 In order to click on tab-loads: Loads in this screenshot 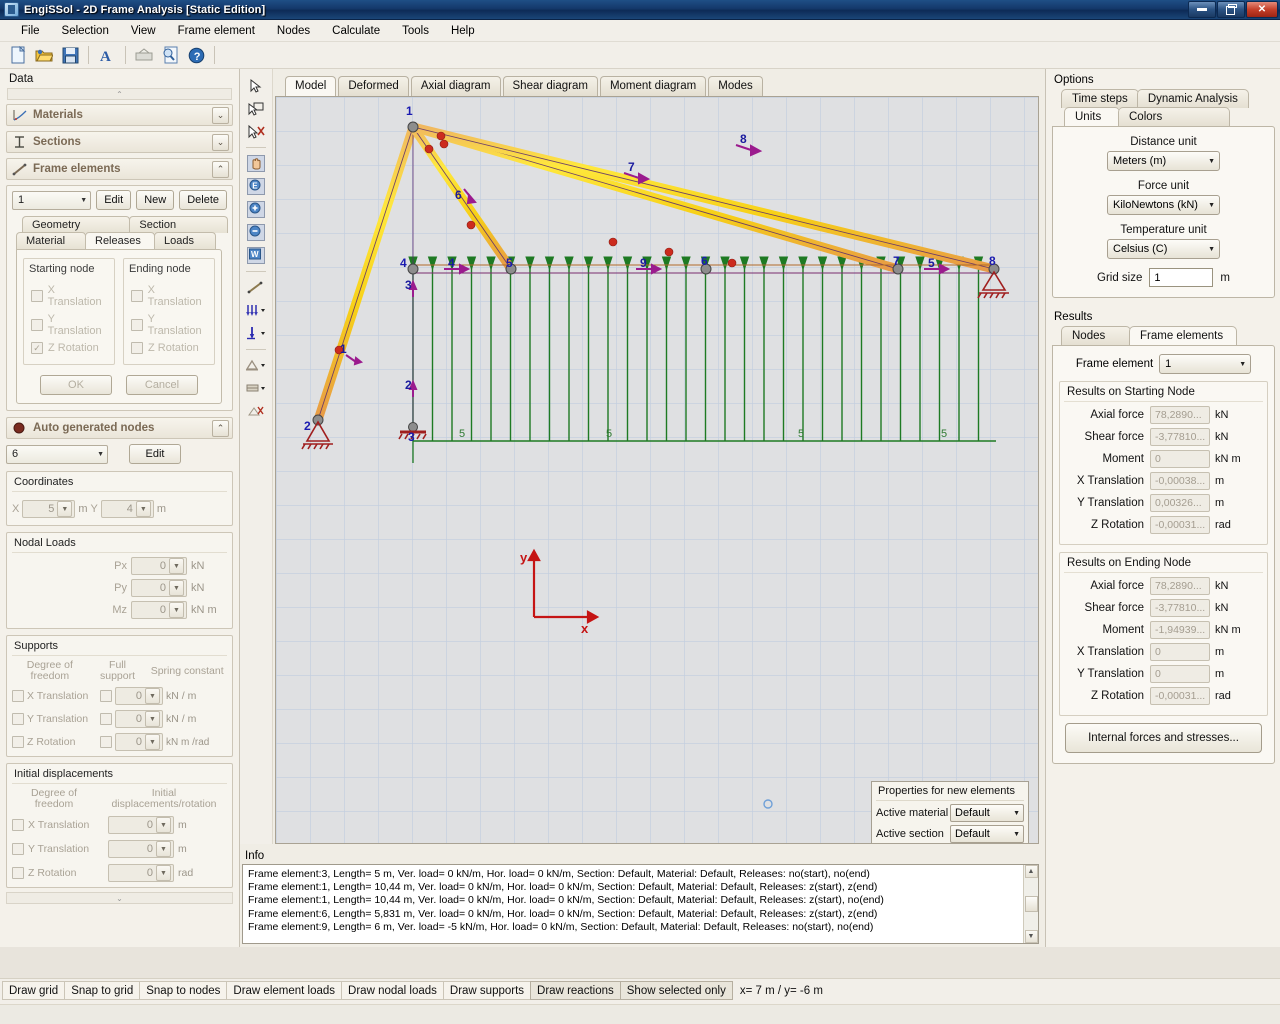, I will do `click(185, 240)`.